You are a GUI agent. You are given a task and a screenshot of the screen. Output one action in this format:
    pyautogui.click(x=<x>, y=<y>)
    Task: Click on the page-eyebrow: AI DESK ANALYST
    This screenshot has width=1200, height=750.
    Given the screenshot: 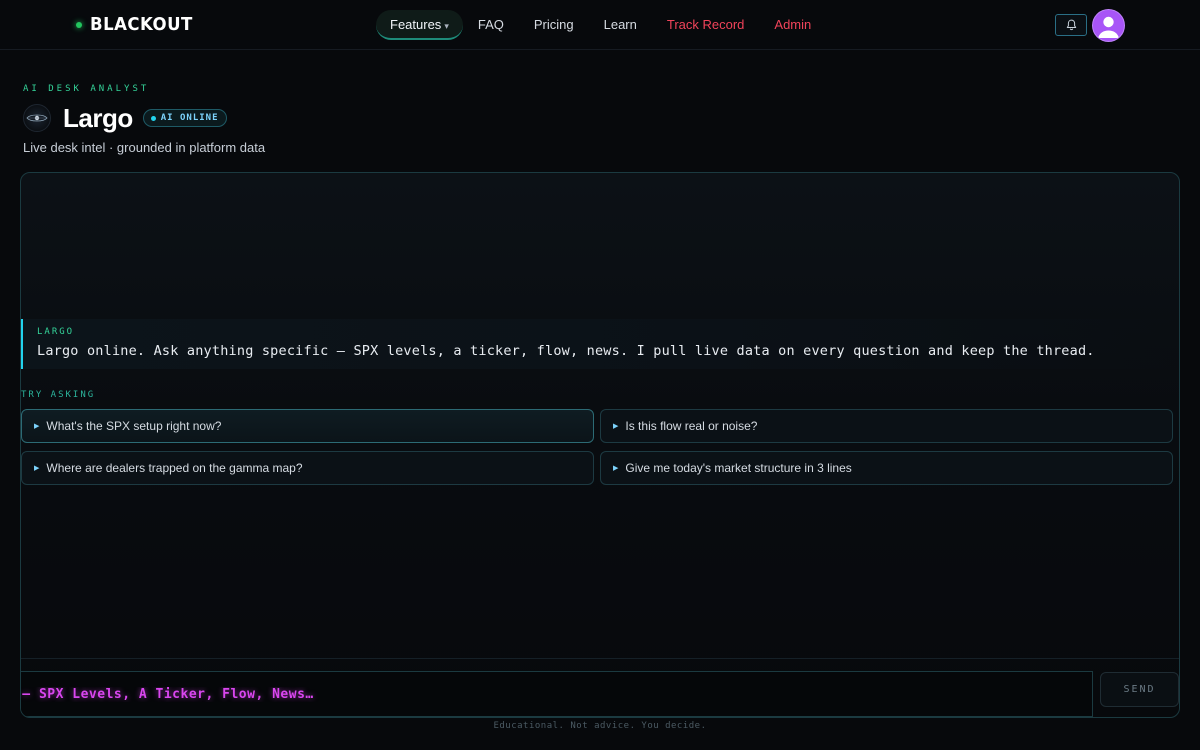 What is the action you would take?
    pyautogui.click(x=86, y=89)
    